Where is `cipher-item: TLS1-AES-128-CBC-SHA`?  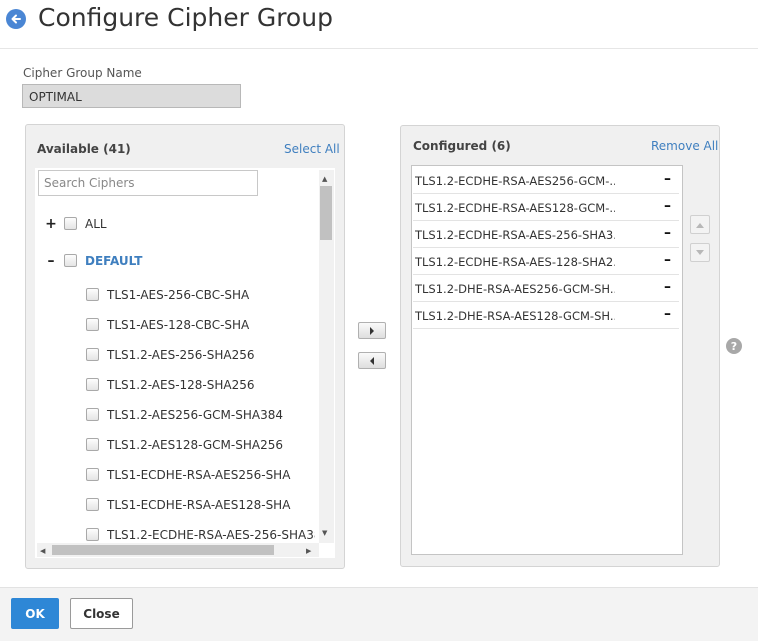 cipher-item: TLS1-AES-128-CBC-SHA is located at coordinates (178, 325).